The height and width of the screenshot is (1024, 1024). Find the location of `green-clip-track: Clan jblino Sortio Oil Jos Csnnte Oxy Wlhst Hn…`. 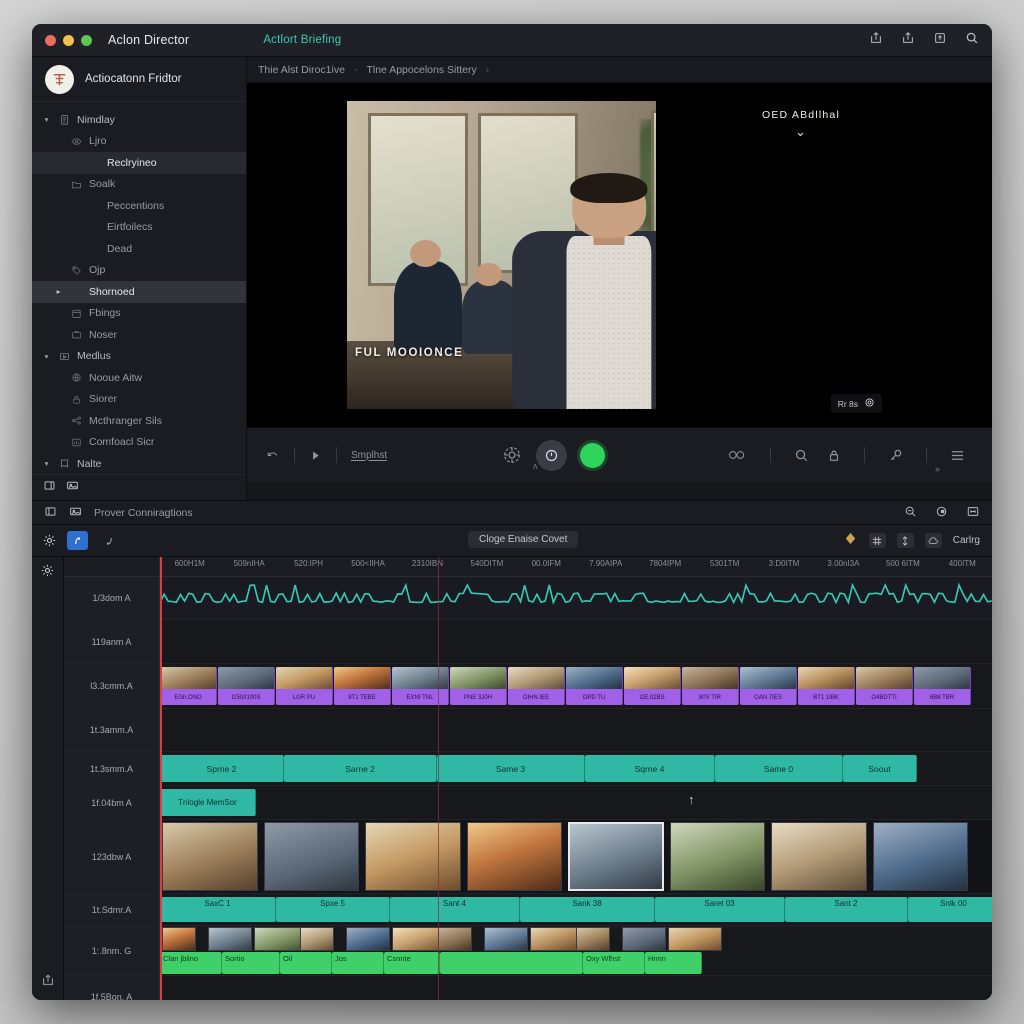

green-clip-track: Clan jblino Sortio Oil Jos Csnnte Oxy Wlhst Hn… is located at coordinates (576, 950).